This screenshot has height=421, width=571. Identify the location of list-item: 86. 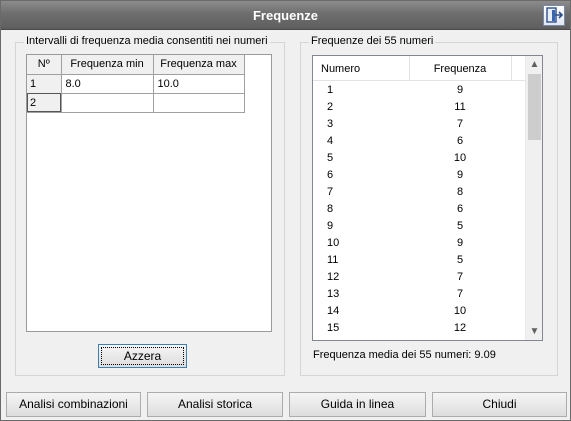
(419, 209).